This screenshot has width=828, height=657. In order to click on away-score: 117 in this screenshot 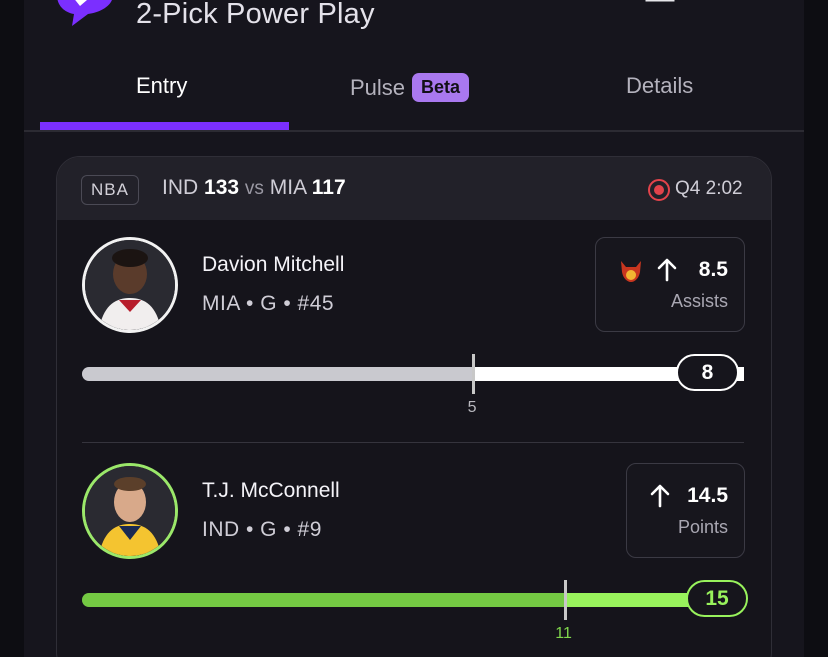, I will do `click(328, 187)`.